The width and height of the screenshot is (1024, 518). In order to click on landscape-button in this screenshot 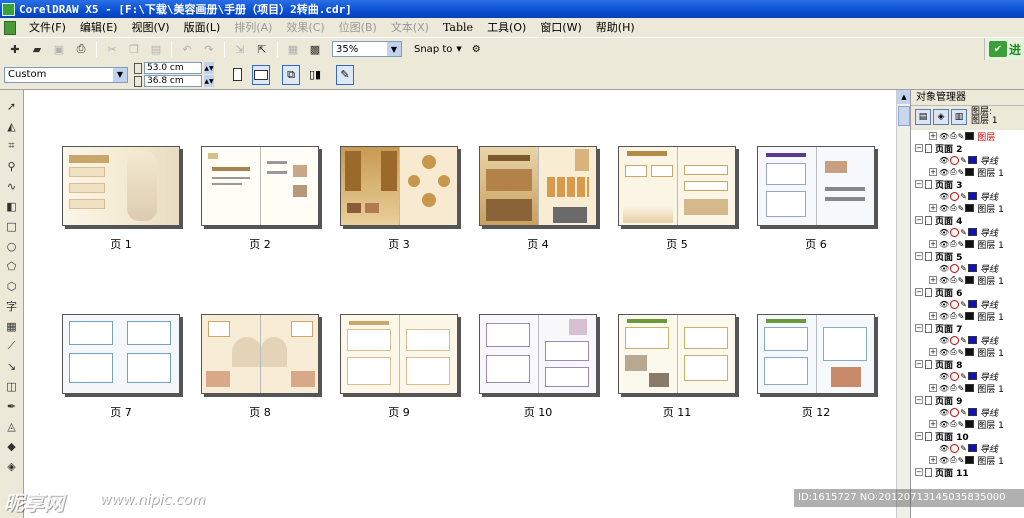, I will do `click(261, 74)`.